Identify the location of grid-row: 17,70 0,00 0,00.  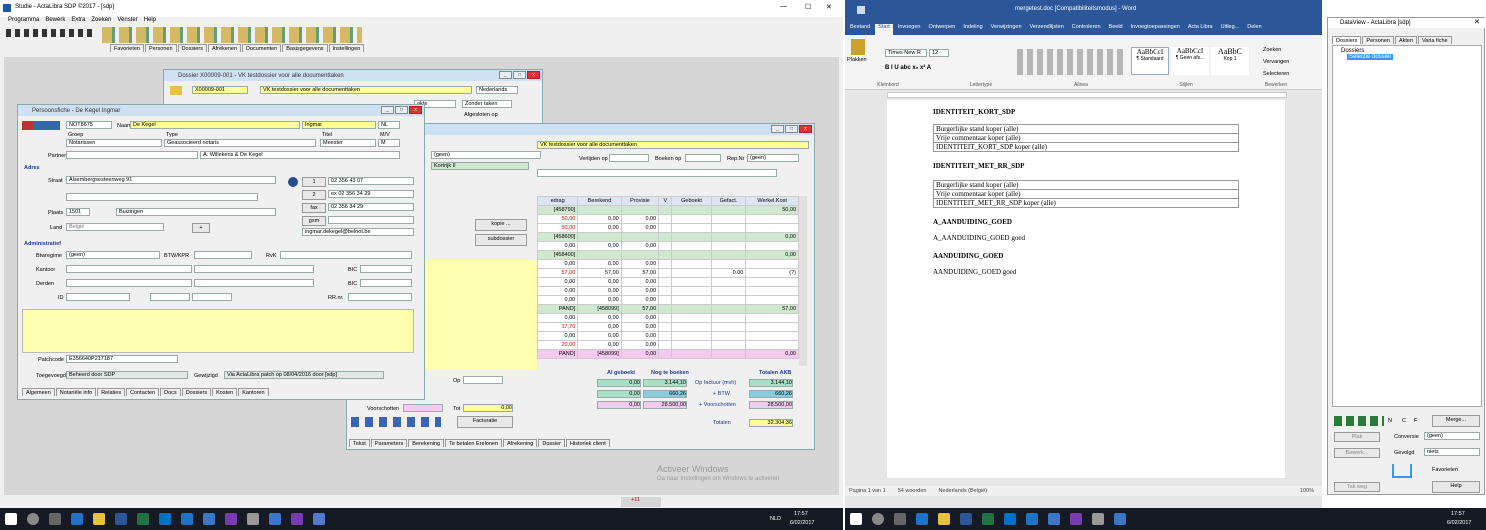
(667, 327).